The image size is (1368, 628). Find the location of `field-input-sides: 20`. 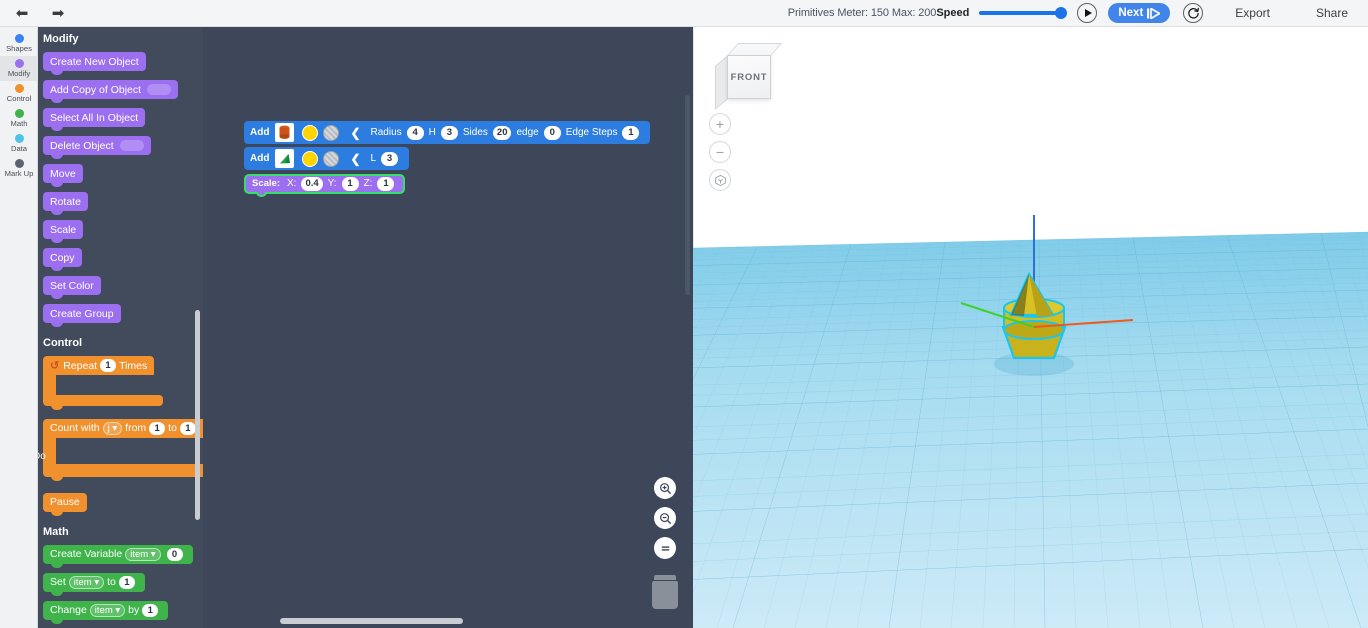

field-input-sides: 20 is located at coordinates (502, 132).